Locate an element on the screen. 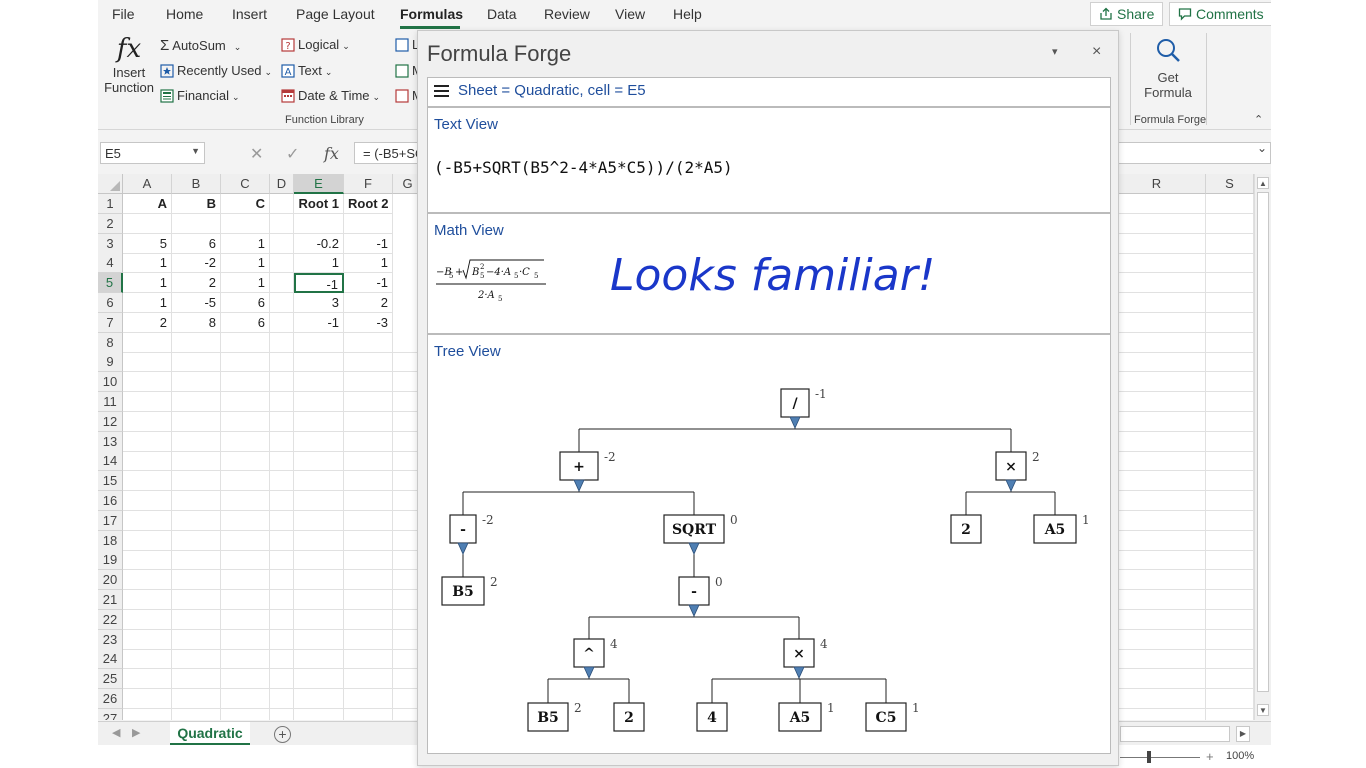 The image size is (1366, 768). zoom-in-icon: + is located at coordinates (1210, 756).